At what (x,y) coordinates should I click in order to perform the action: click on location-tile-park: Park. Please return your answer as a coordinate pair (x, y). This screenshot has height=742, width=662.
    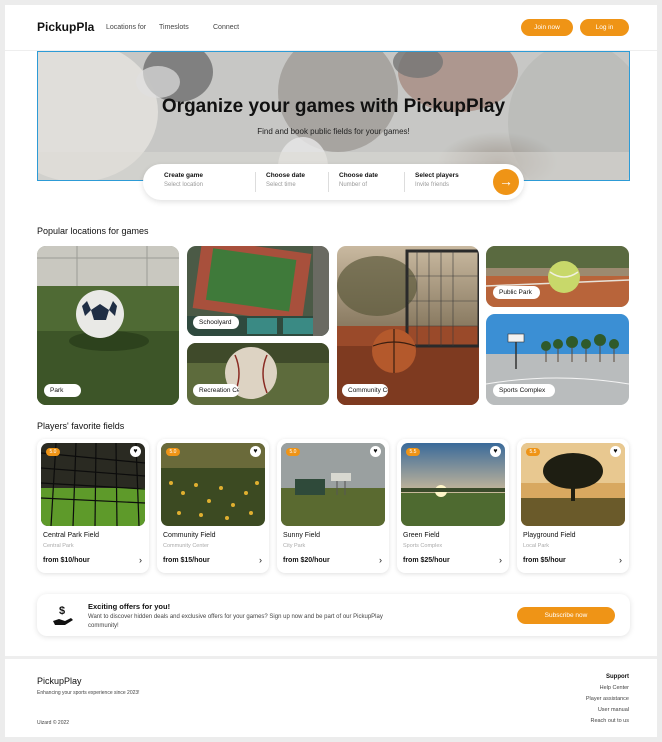
    Looking at the image, I should click on (108, 325).